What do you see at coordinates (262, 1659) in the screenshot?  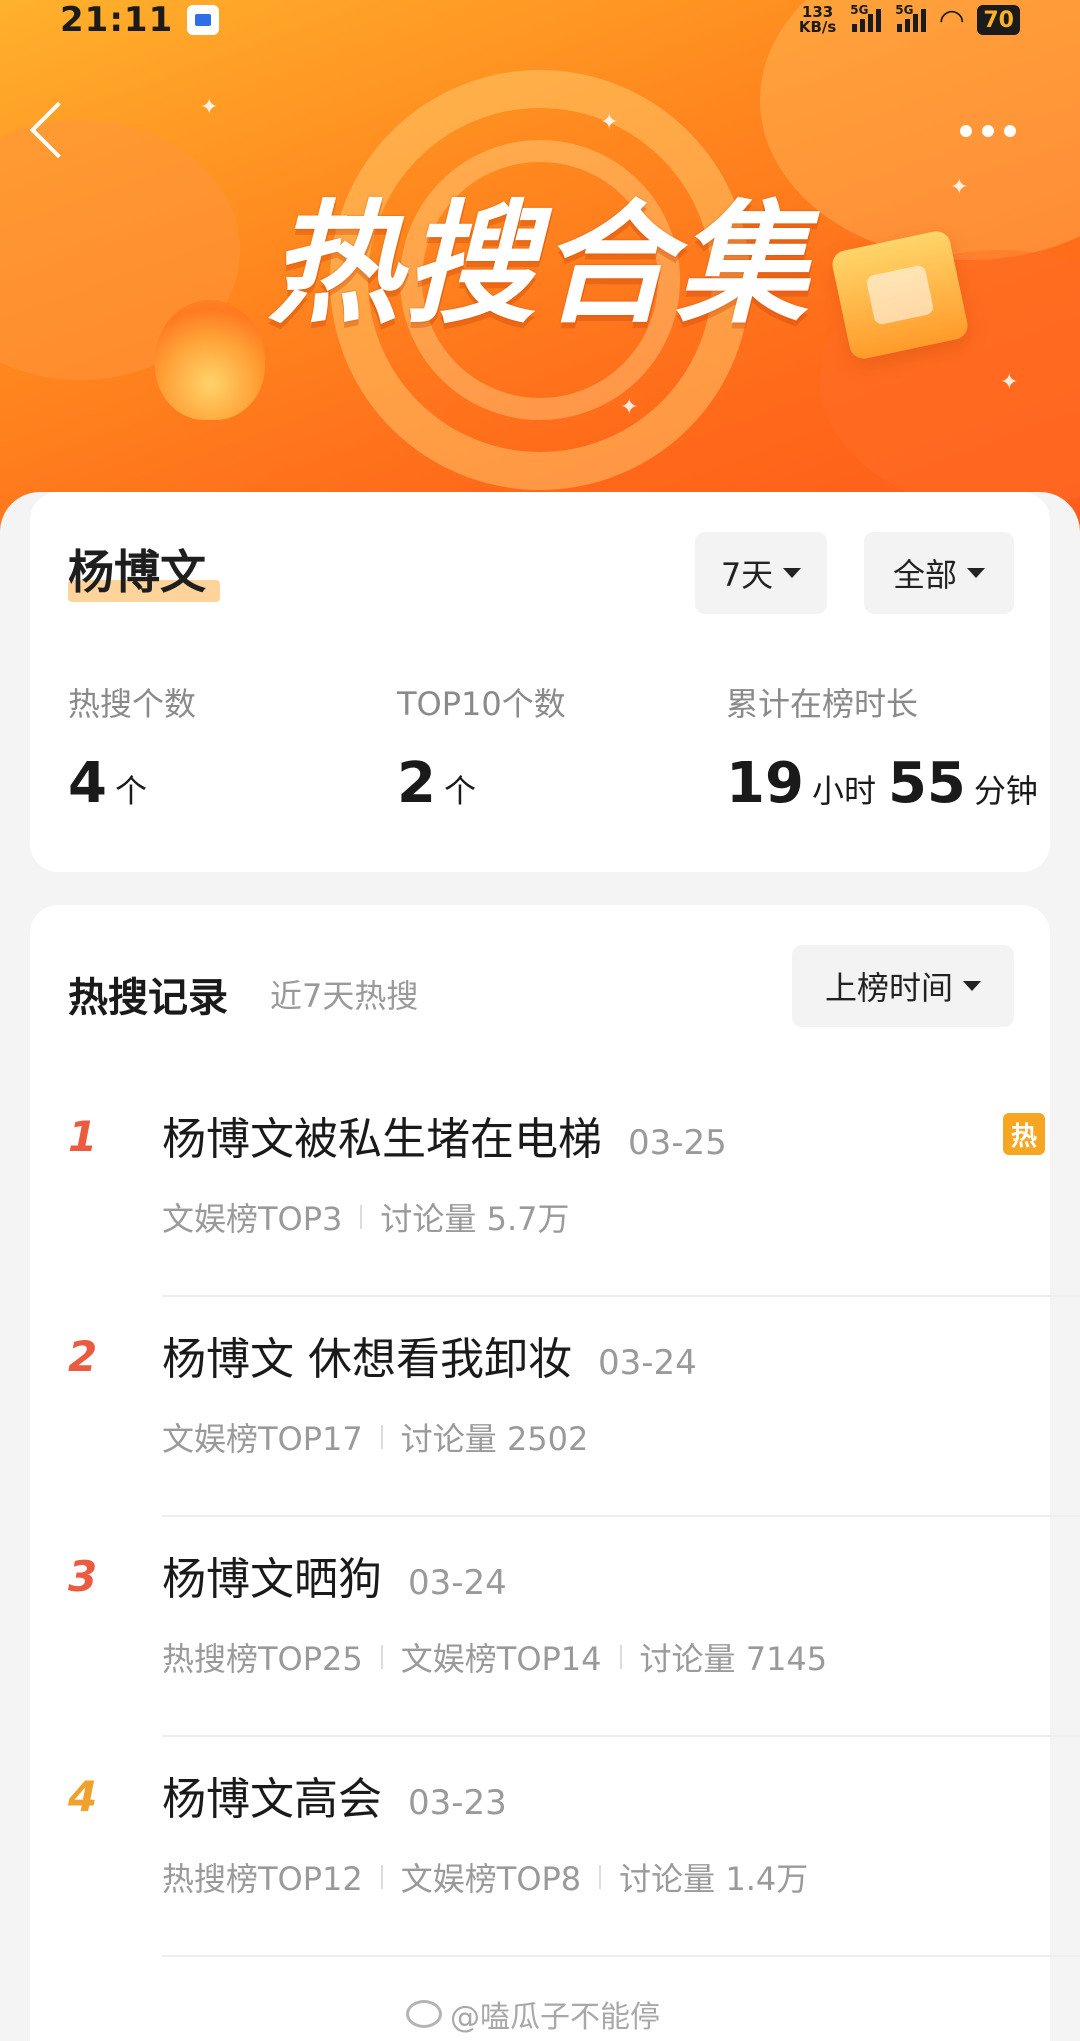 I see `record-meta: 热搜榜TOP25` at bounding box center [262, 1659].